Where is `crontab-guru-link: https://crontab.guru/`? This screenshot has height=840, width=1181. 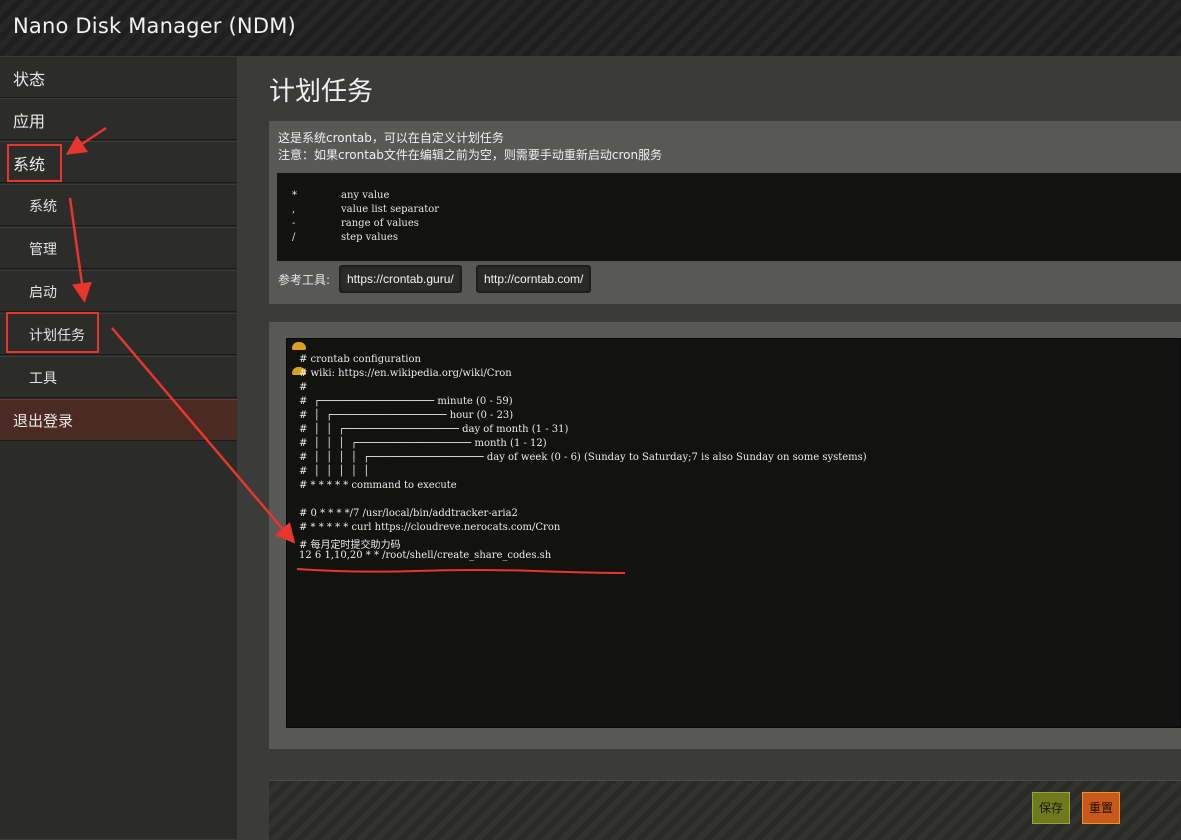
crontab-guru-link: https://crontab.guru/ is located at coordinates (400, 279).